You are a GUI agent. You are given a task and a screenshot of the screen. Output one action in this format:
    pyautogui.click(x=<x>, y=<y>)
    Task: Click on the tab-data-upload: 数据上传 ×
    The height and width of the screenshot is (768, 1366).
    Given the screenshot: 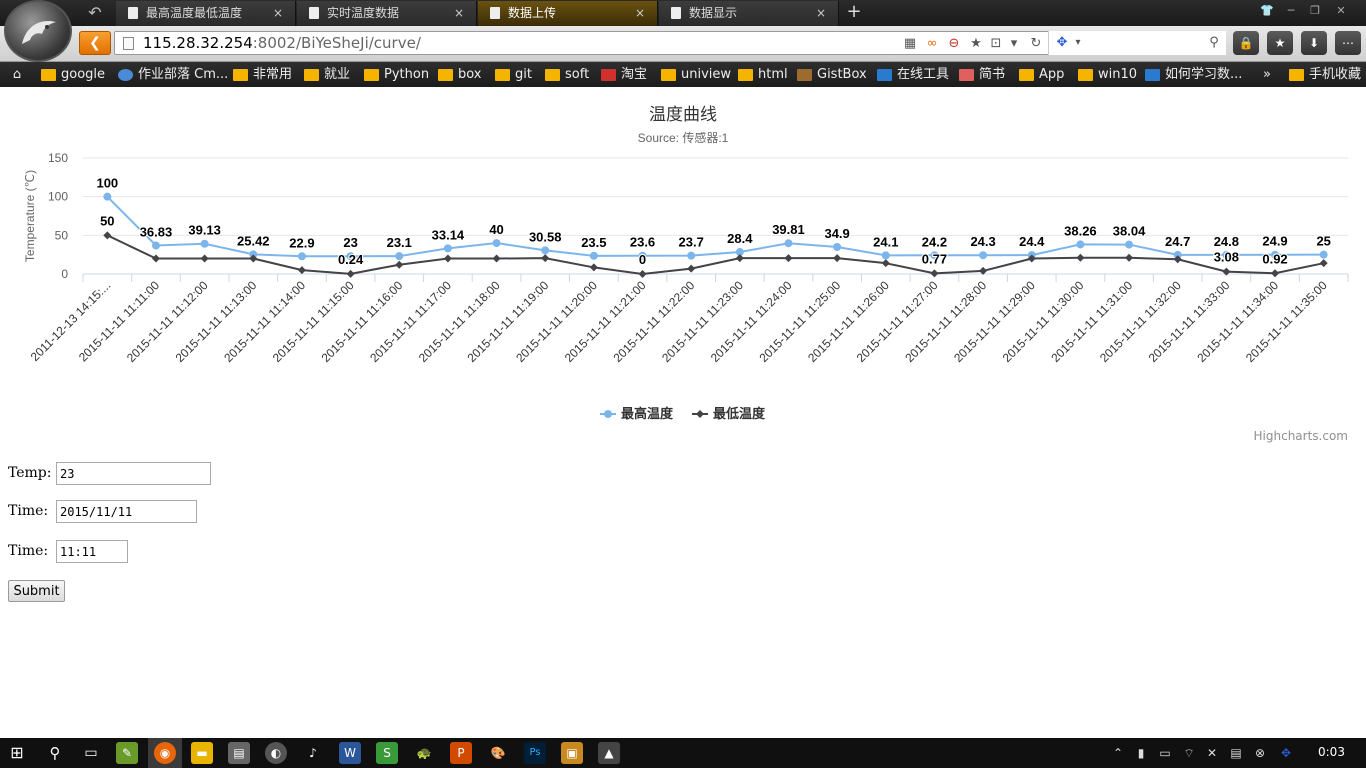 What is the action you would take?
    pyautogui.click(x=568, y=13)
    